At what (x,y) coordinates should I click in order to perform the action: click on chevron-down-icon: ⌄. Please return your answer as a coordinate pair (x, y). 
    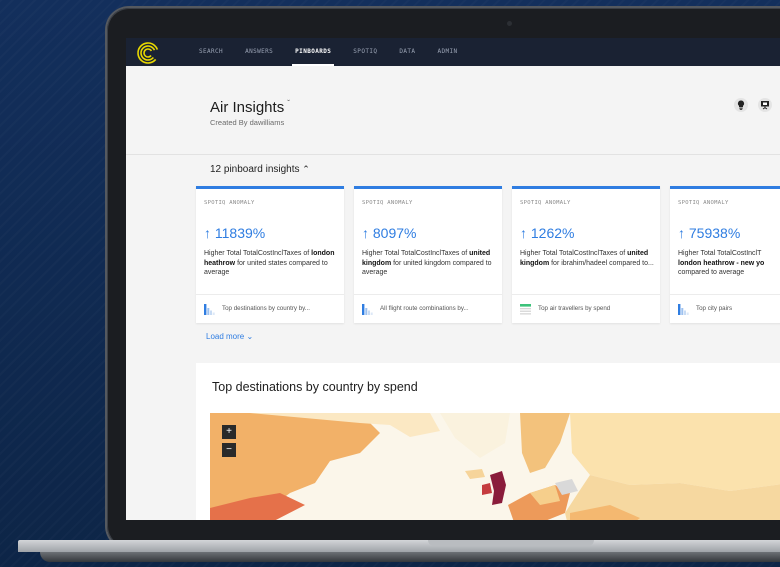
    Looking at the image, I should click on (250, 336).